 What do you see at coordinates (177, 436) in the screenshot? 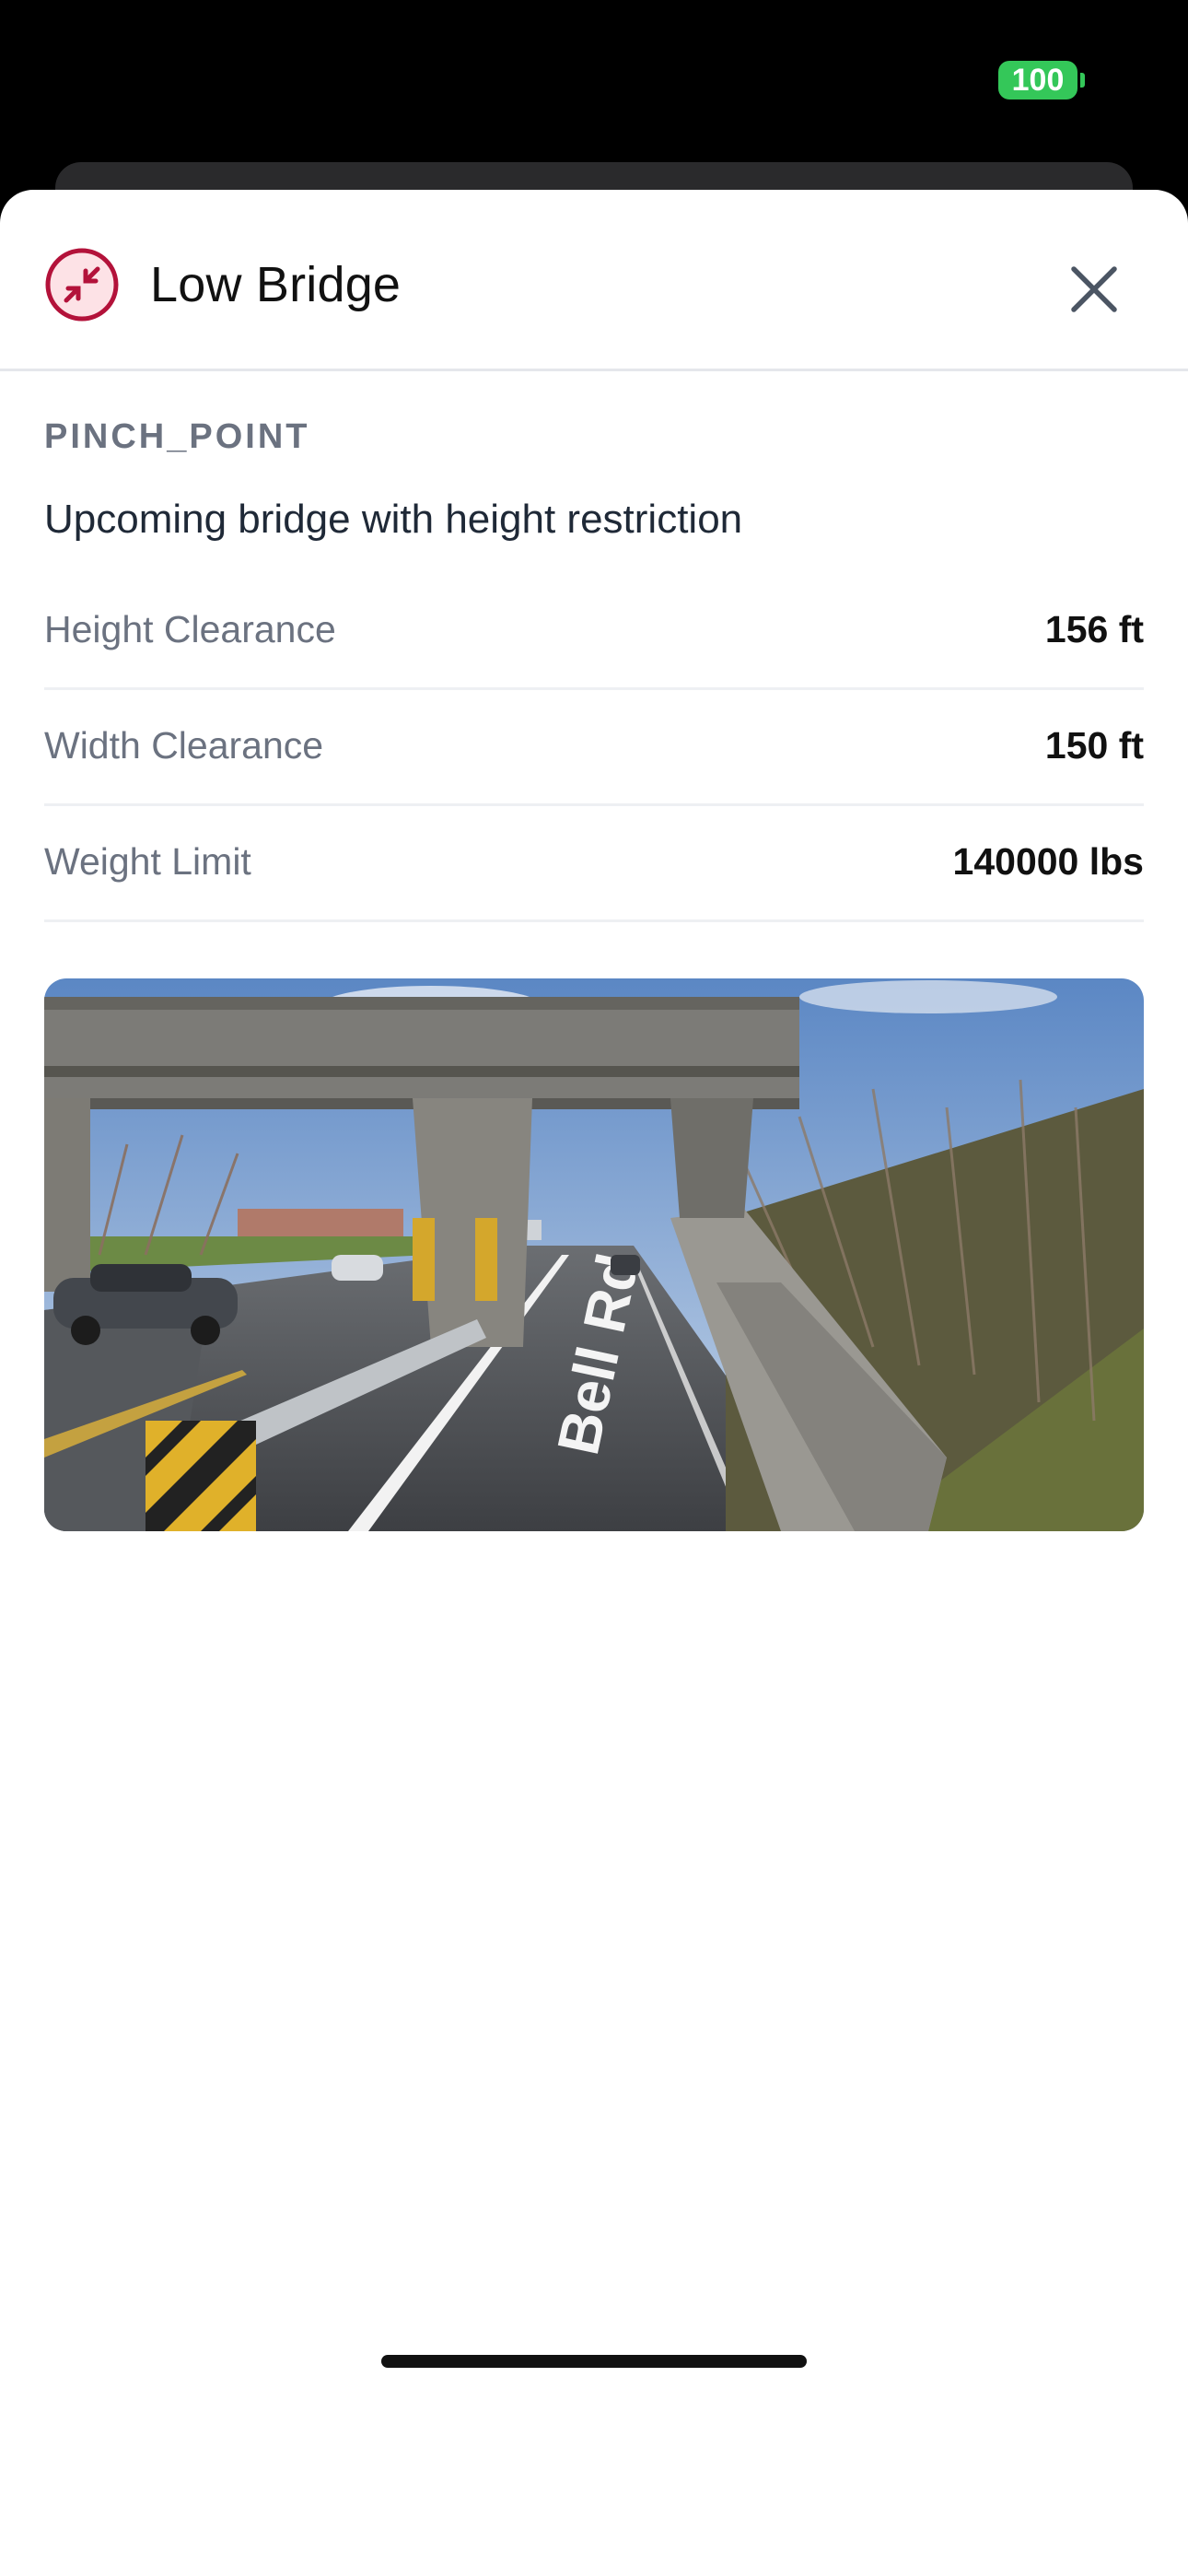
I see `hazard-category: PINCH_POINT` at bounding box center [177, 436].